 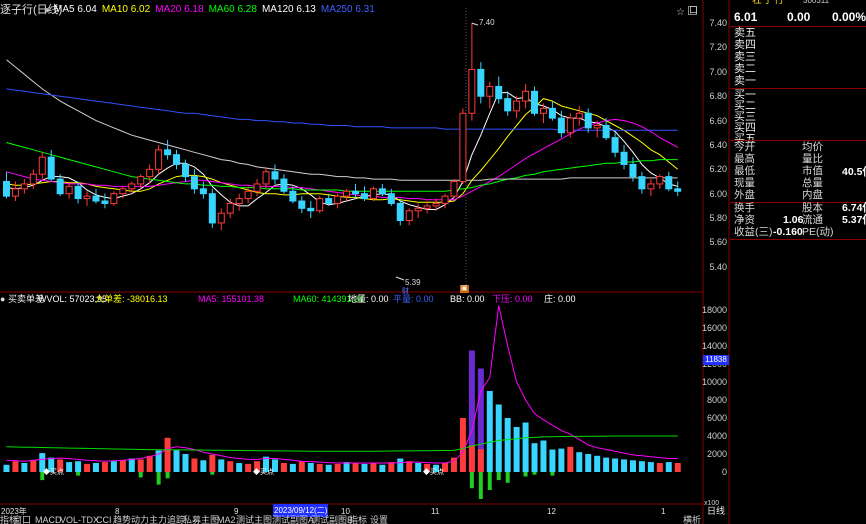 What do you see at coordinates (379, 520) in the screenshot?
I see `bottom-tab: 设置` at bounding box center [379, 520].